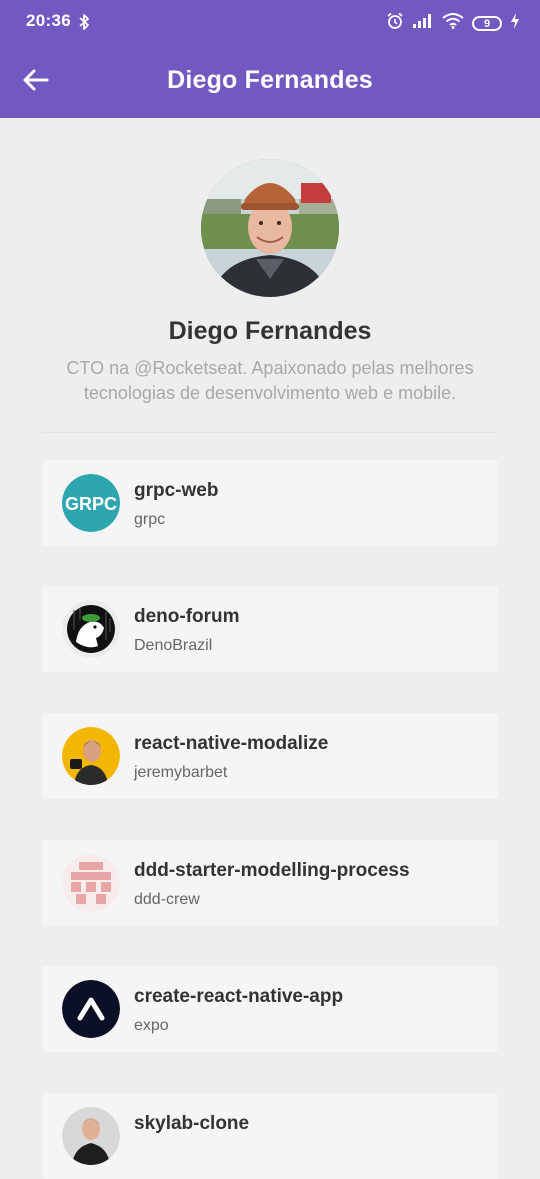 The width and height of the screenshot is (540, 1179). Describe the element at coordinates (167, 899) in the screenshot. I see `repo-owner: ddd-crew` at that location.